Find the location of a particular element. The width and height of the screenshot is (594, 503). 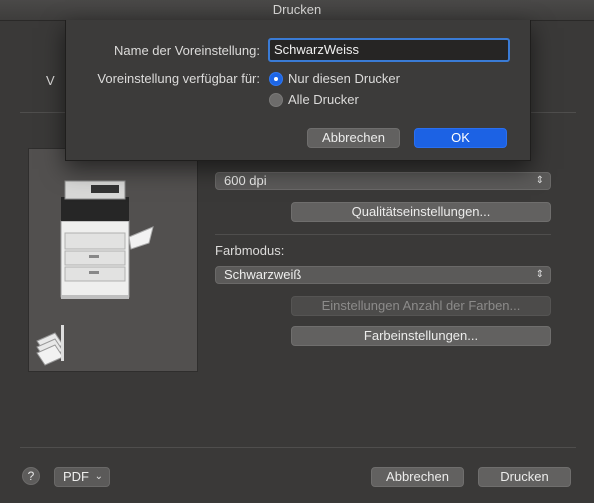

print-button: Drucken is located at coordinates (524, 477).